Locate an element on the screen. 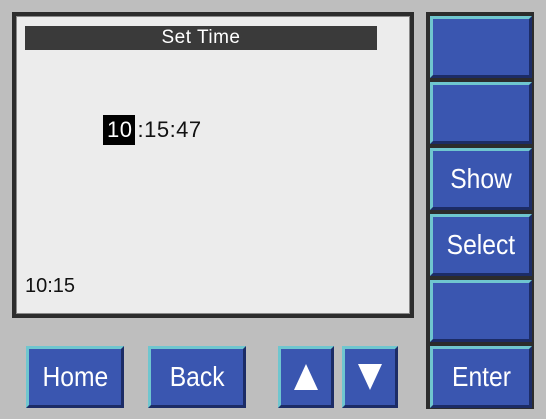 This screenshot has width=546, height=419. home-button-label: Home is located at coordinates (75, 376).